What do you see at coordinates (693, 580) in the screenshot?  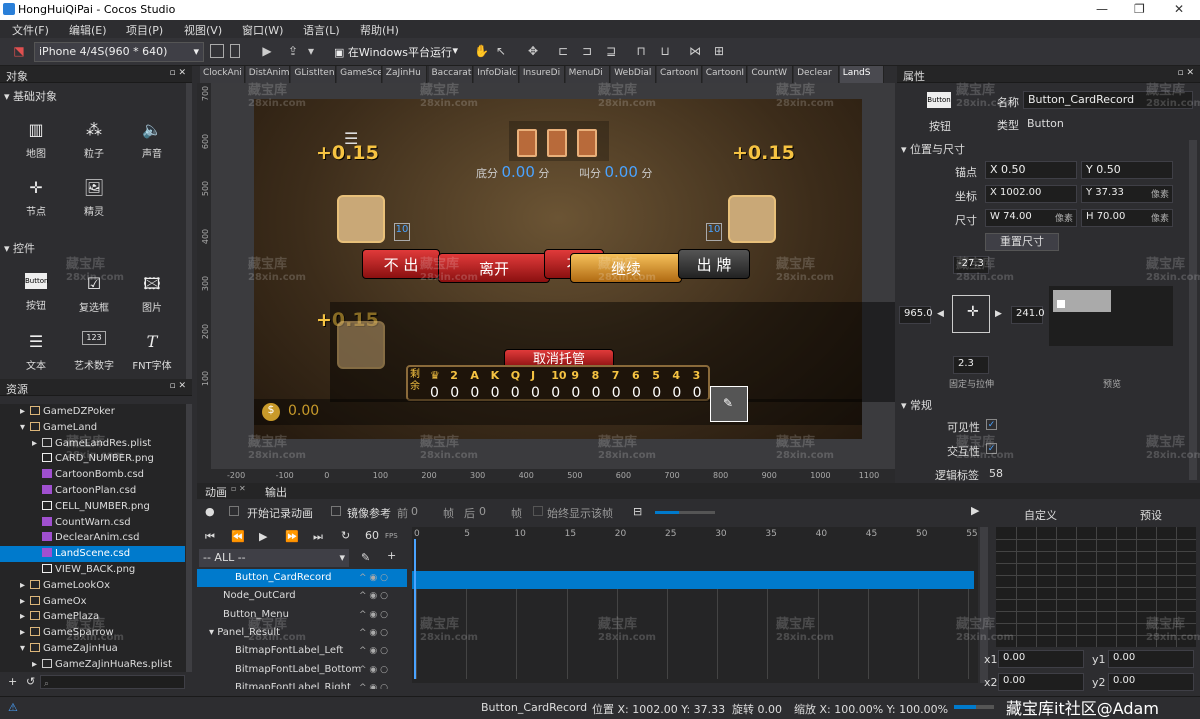 I see `selected-track` at bounding box center [693, 580].